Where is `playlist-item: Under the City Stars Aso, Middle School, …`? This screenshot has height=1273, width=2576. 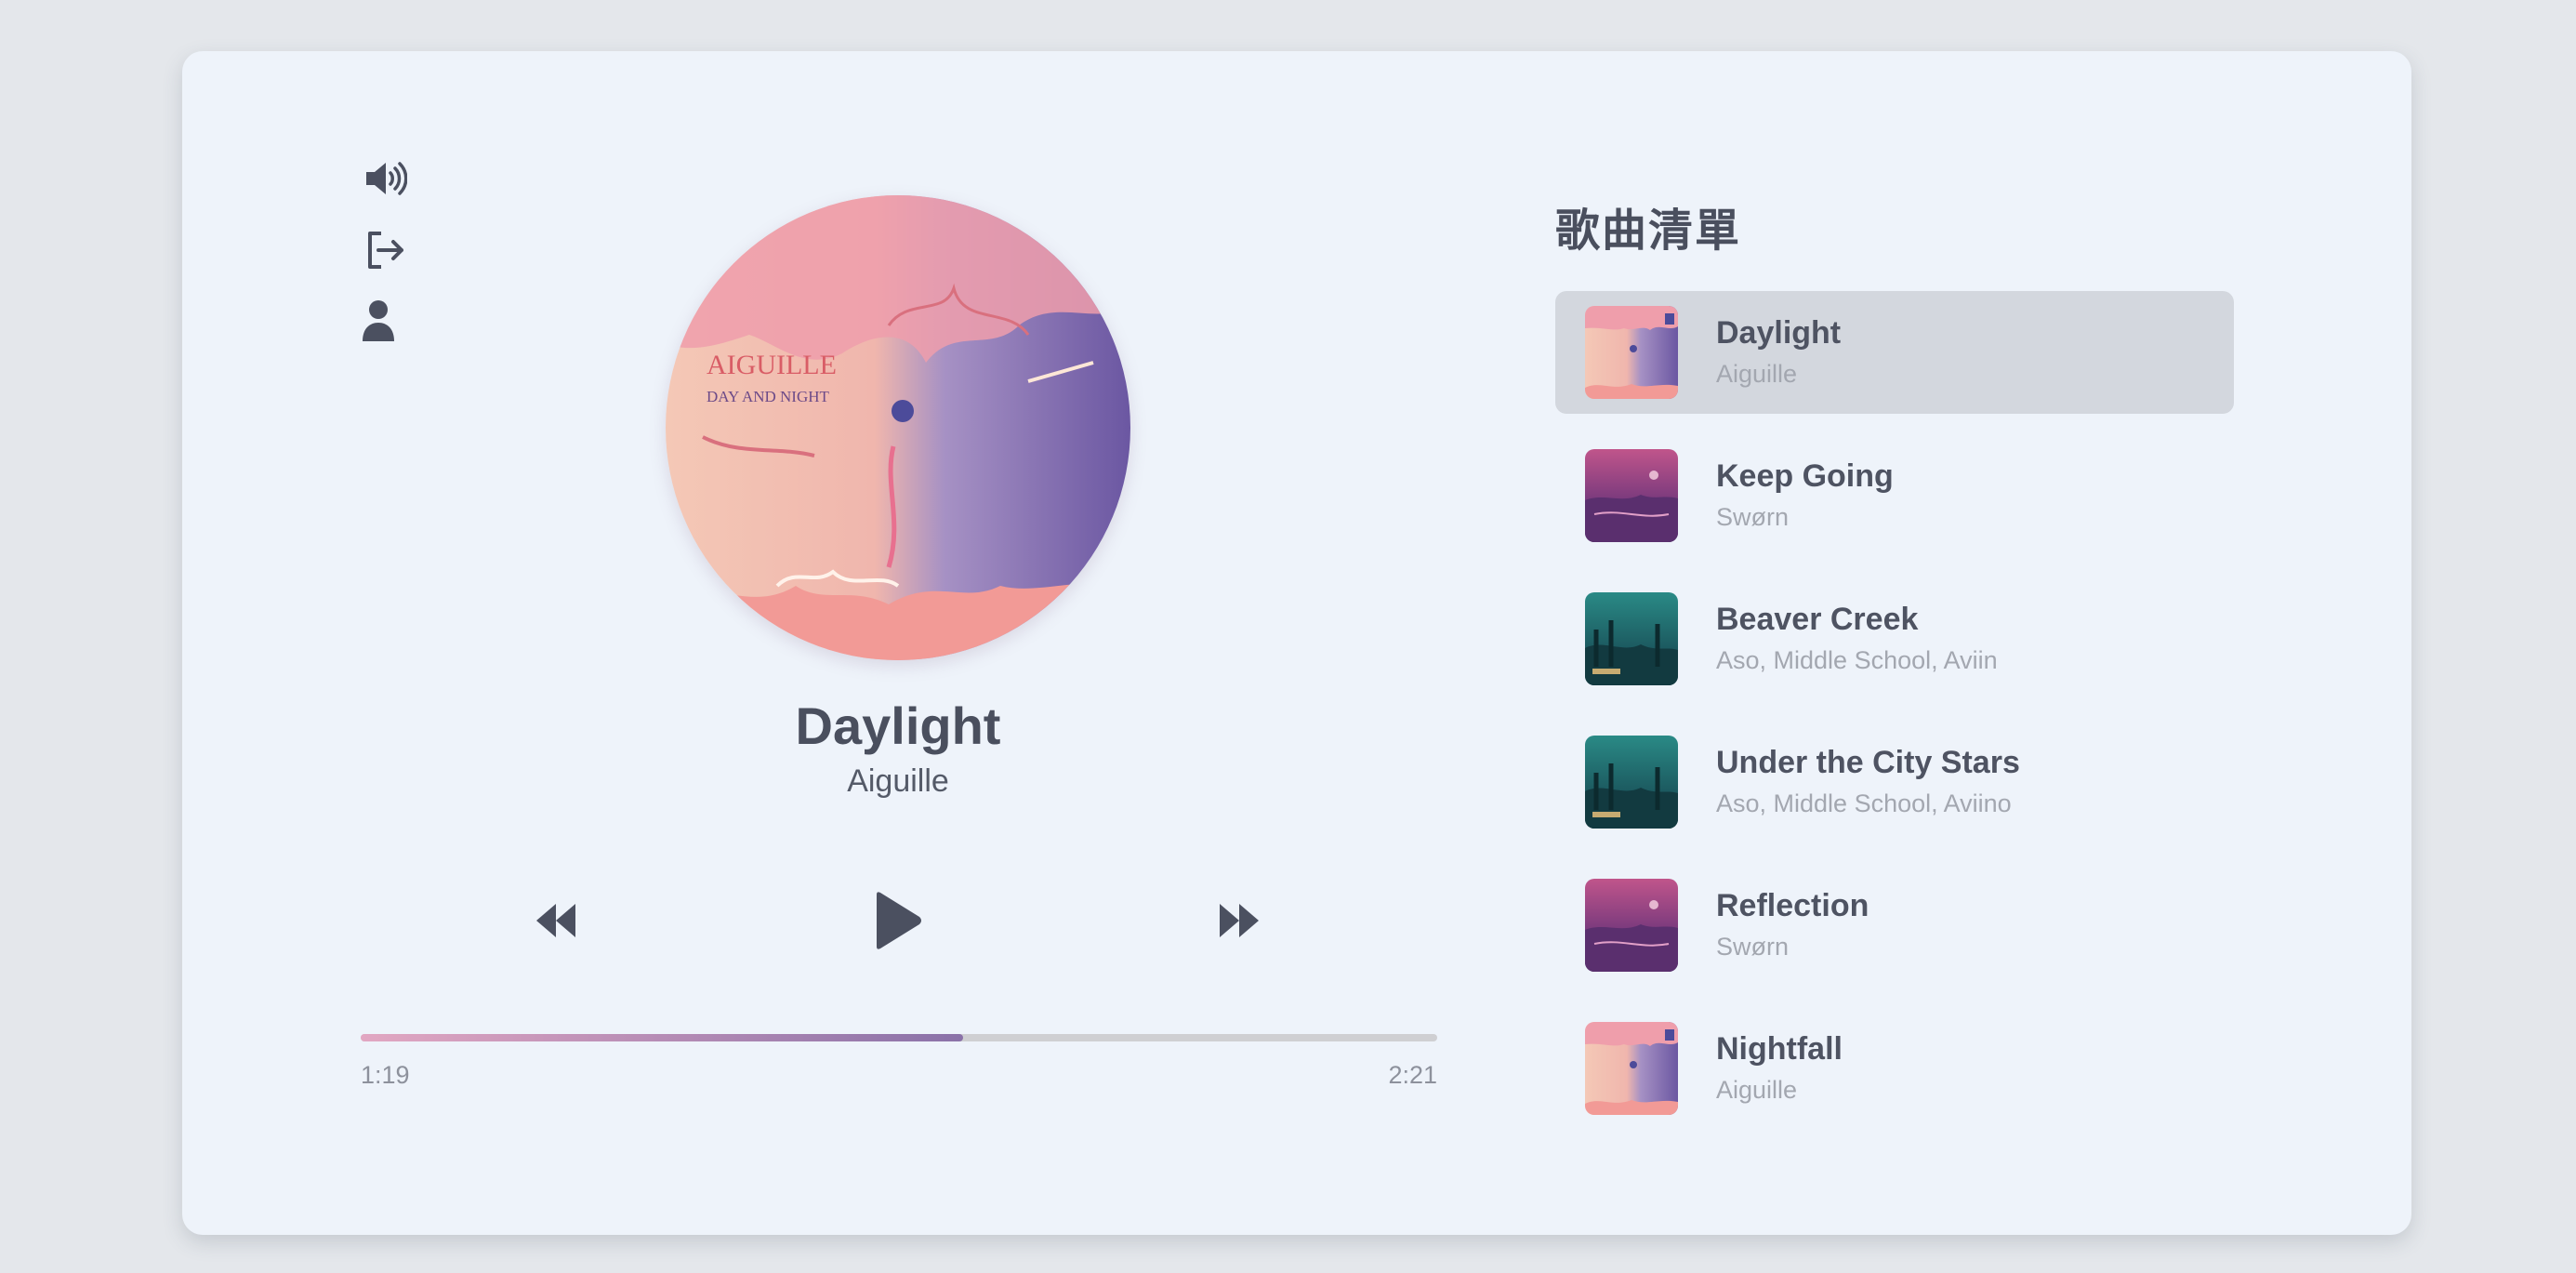 playlist-item: Under the City Stars Aso, Middle School, … is located at coordinates (1894, 782).